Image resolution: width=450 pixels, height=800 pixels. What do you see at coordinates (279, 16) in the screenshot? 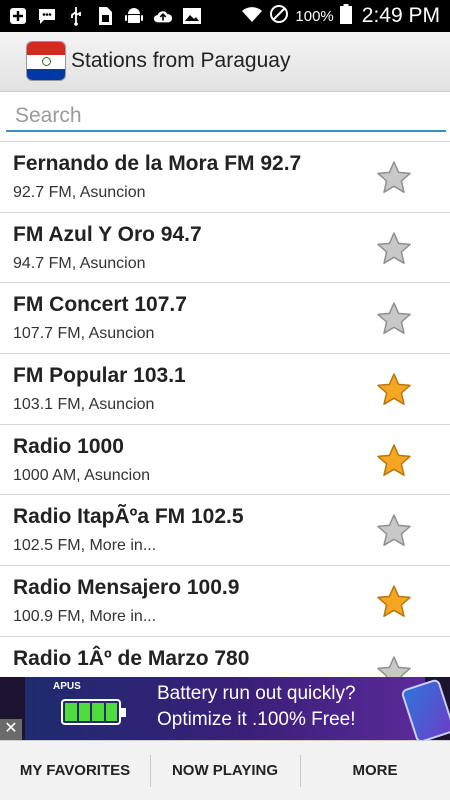
I see `do-not-disturb-icon` at bounding box center [279, 16].